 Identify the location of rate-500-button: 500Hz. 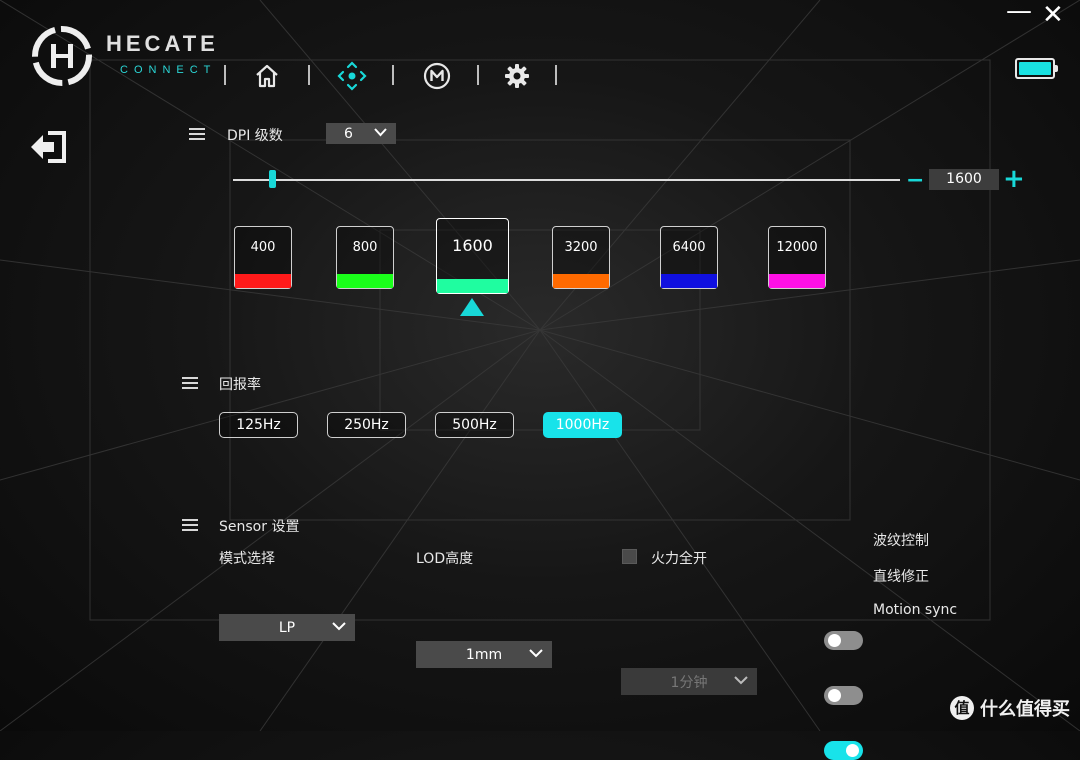
(474, 425).